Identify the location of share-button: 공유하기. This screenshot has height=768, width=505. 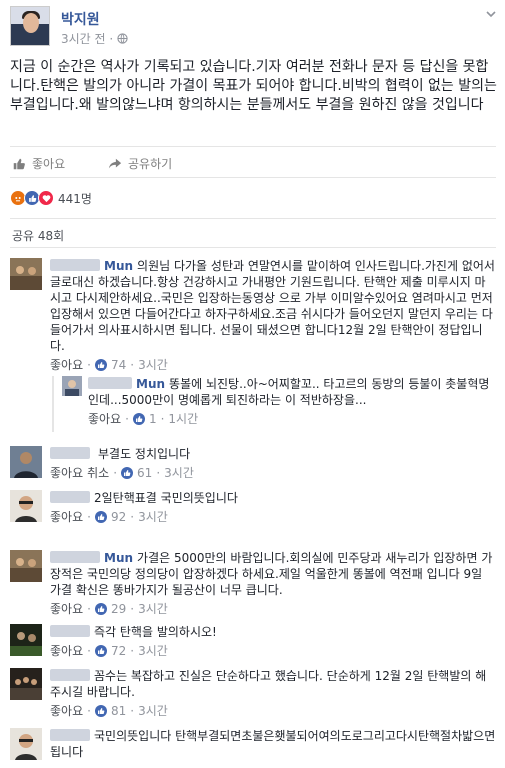
(140, 163).